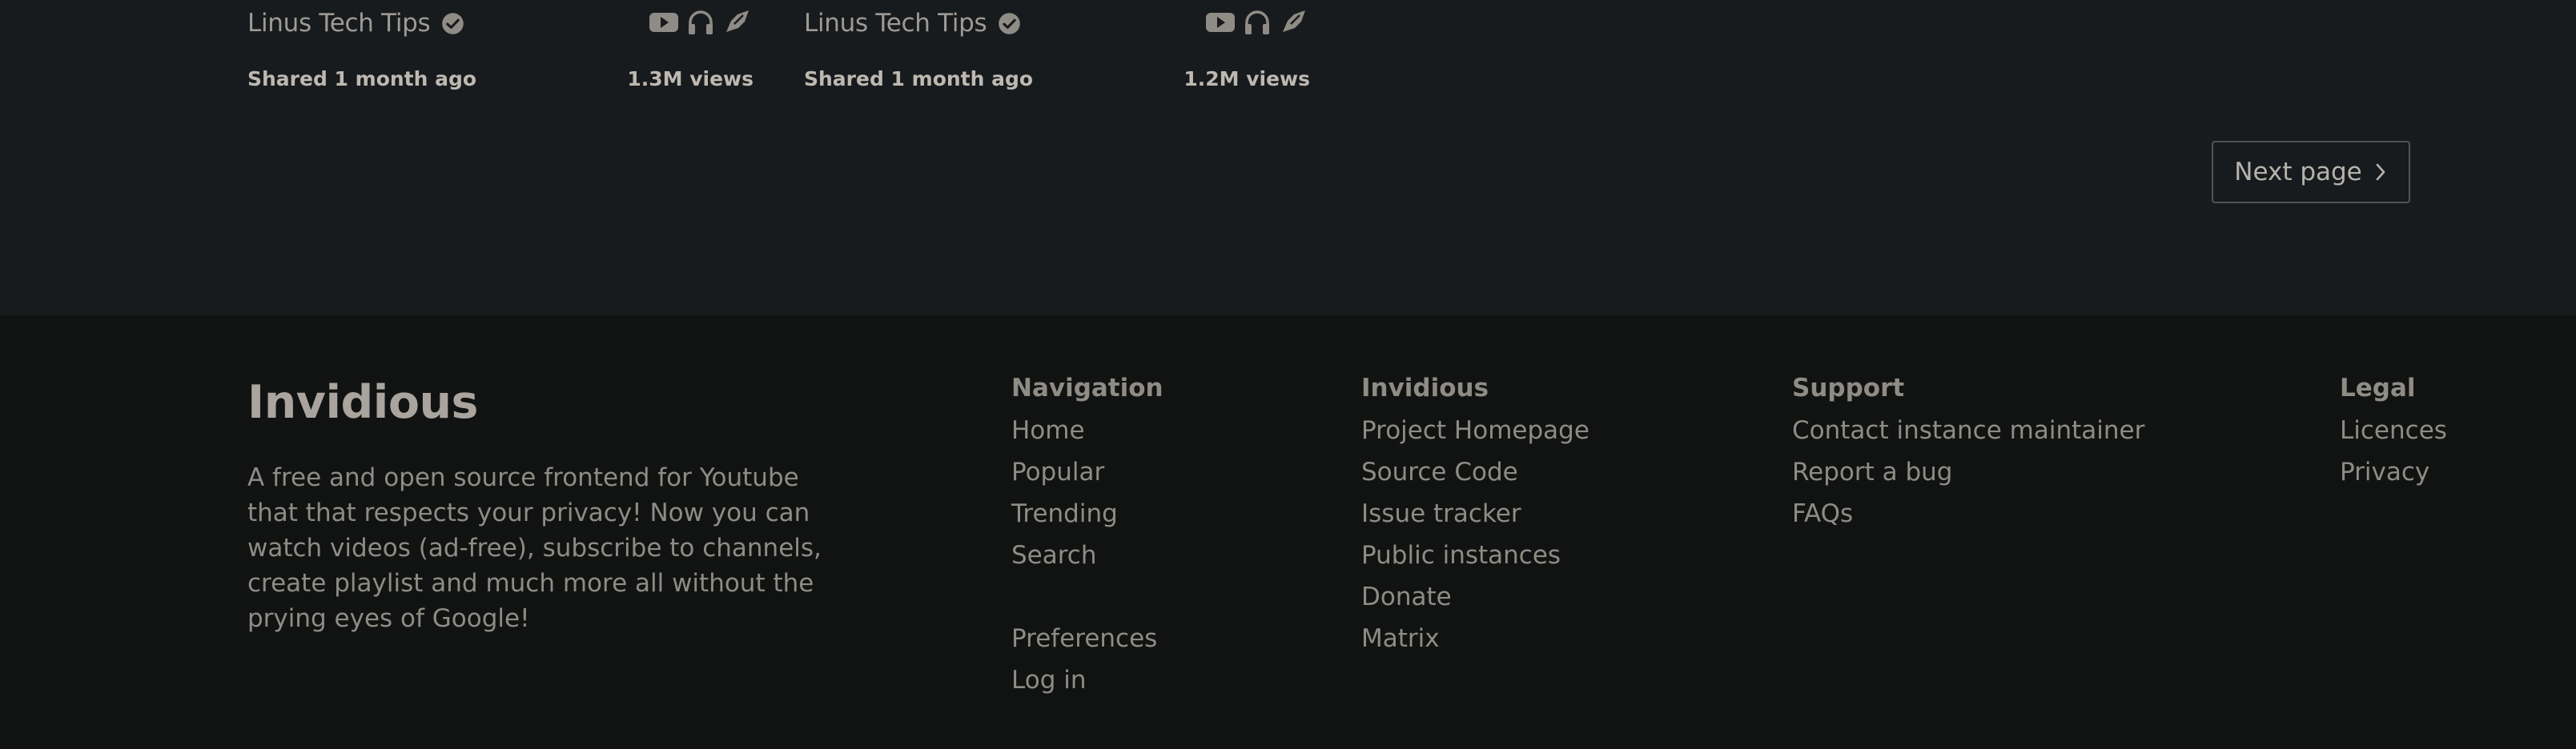 This screenshot has height=749, width=2576. Describe the element at coordinates (1968, 431) in the screenshot. I see `footer-link-contact-maintainer: Contact instance maintainer` at that location.